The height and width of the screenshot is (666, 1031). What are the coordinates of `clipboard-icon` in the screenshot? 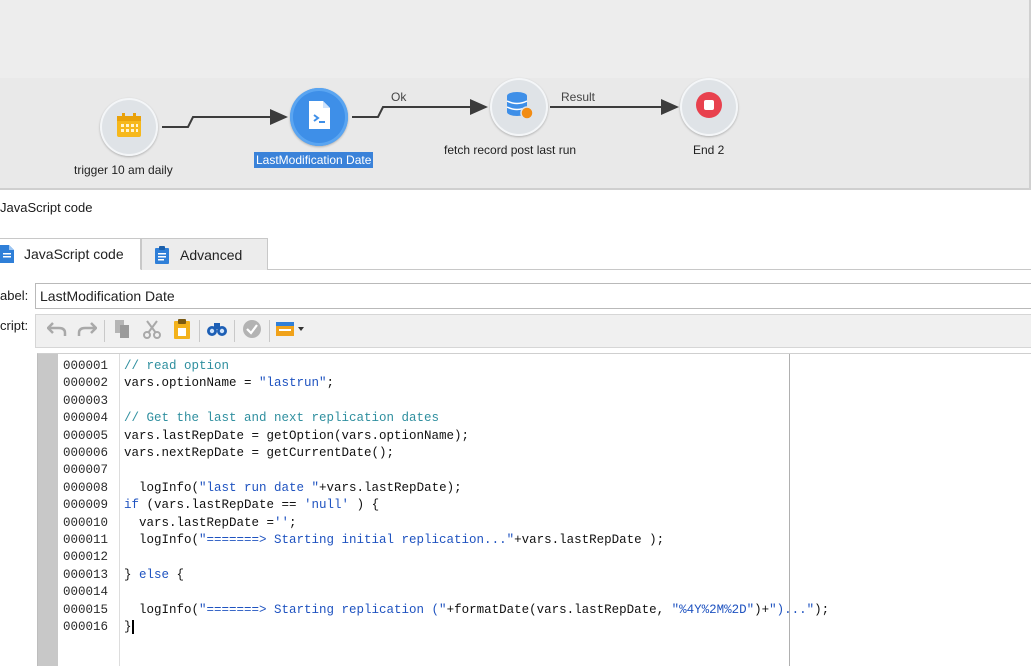 It's located at (162, 254).